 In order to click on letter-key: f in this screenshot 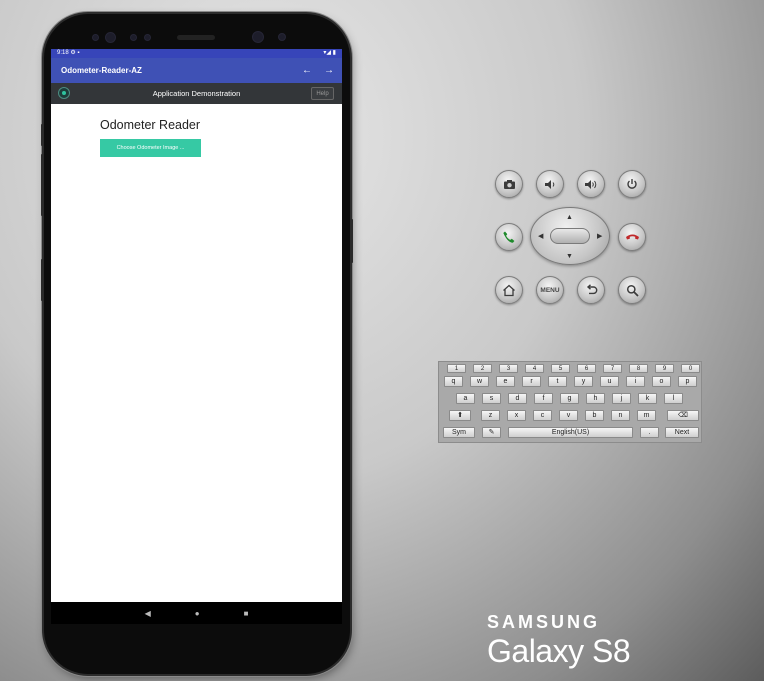, I will do `click(543, 398)`.